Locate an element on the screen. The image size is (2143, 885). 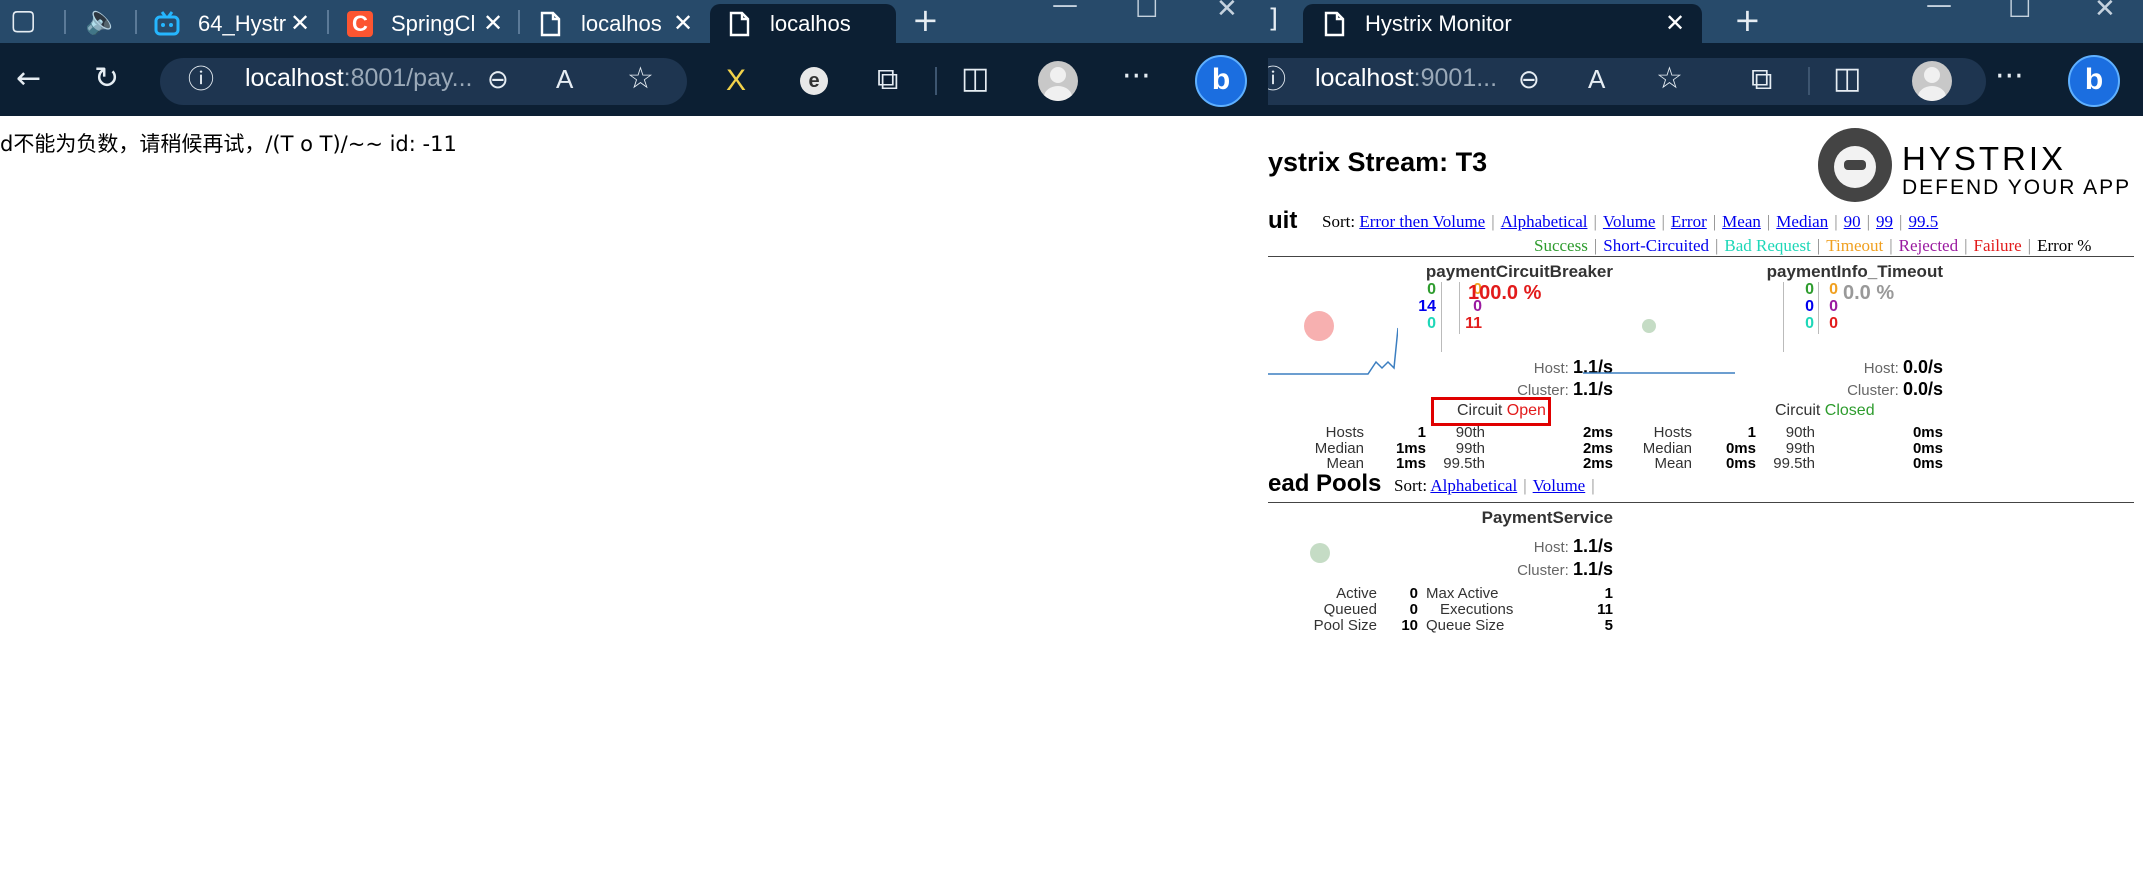
legend-error-pct: Error % is located at coordinates (2064, 245).